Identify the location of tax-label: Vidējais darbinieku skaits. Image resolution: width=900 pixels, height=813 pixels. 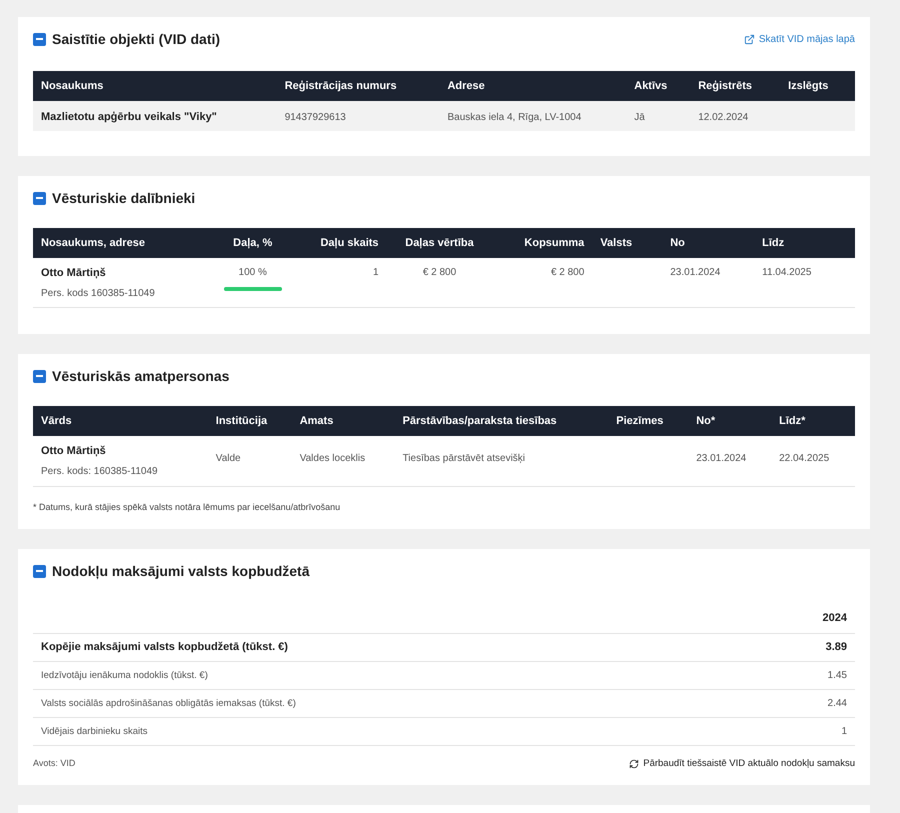
(94, 732).